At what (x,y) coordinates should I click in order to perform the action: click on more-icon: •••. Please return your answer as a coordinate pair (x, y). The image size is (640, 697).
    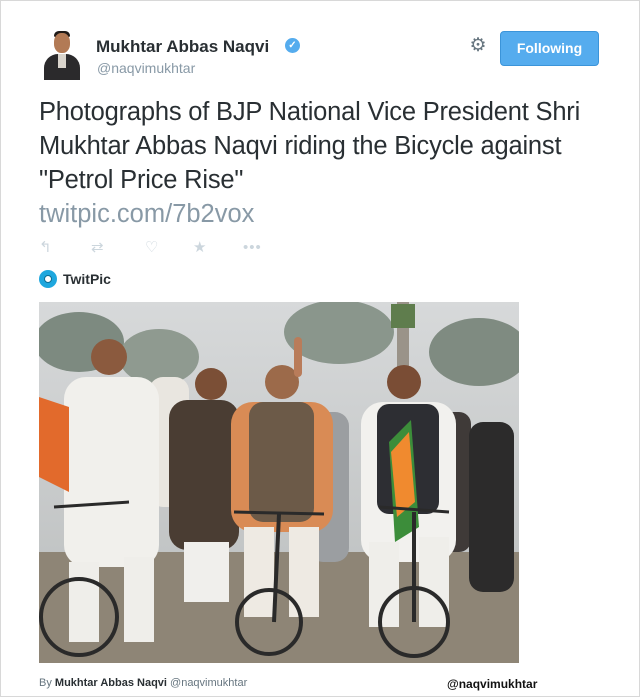
    Looking at the image, I should click on (252, 248).